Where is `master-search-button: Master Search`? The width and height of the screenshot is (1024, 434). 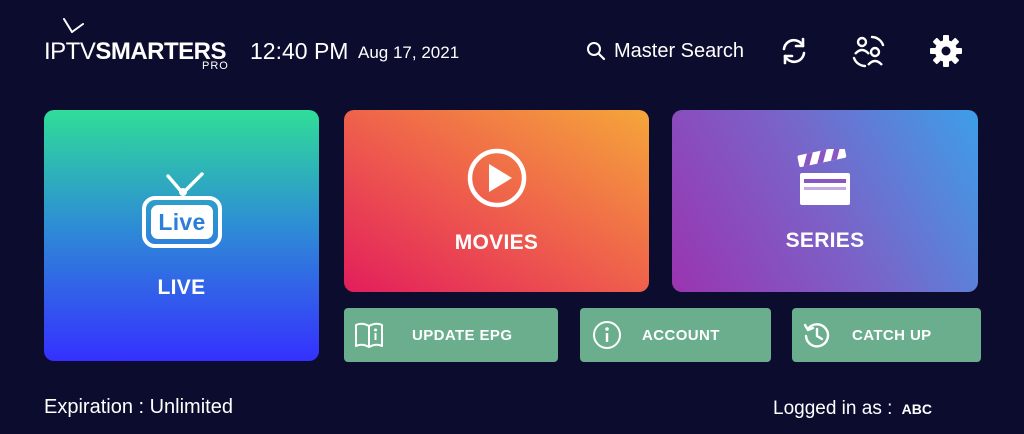
master-search-button: Master Search is located at coordinates (665, 51).